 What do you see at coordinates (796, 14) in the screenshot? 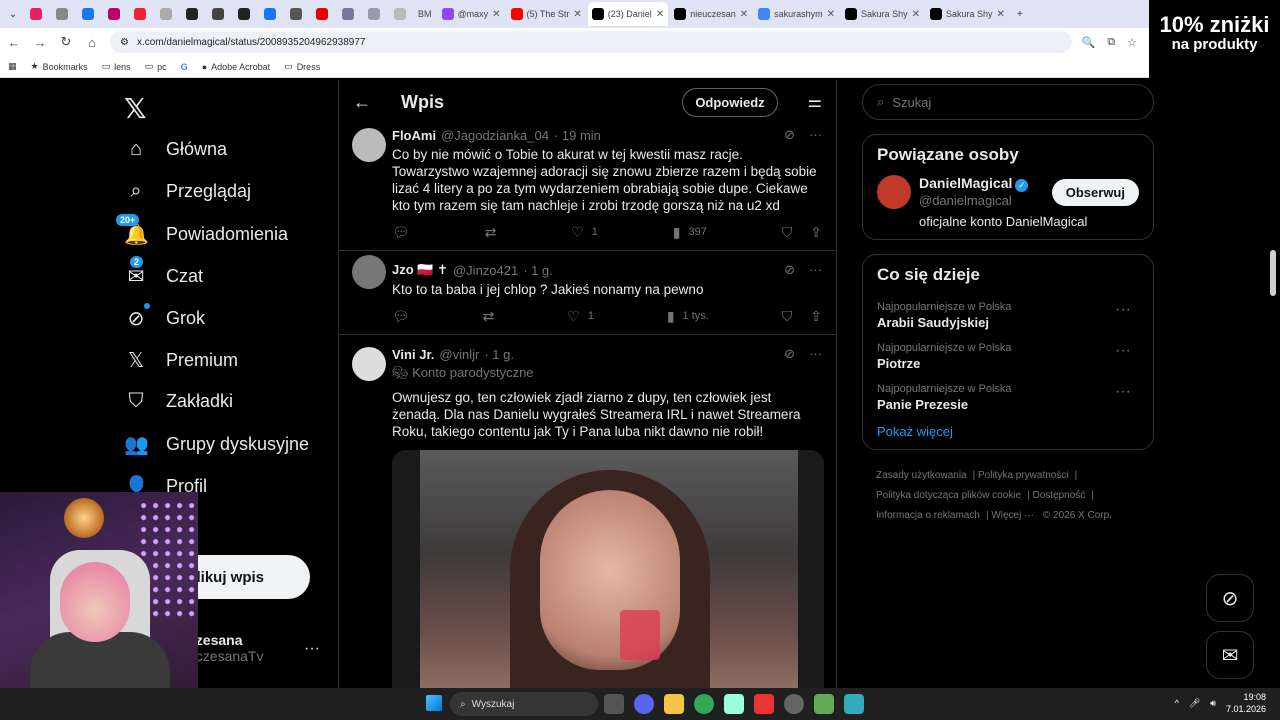
I see `tab-google: sakurashym ✕` at bounding box center [796, 14].